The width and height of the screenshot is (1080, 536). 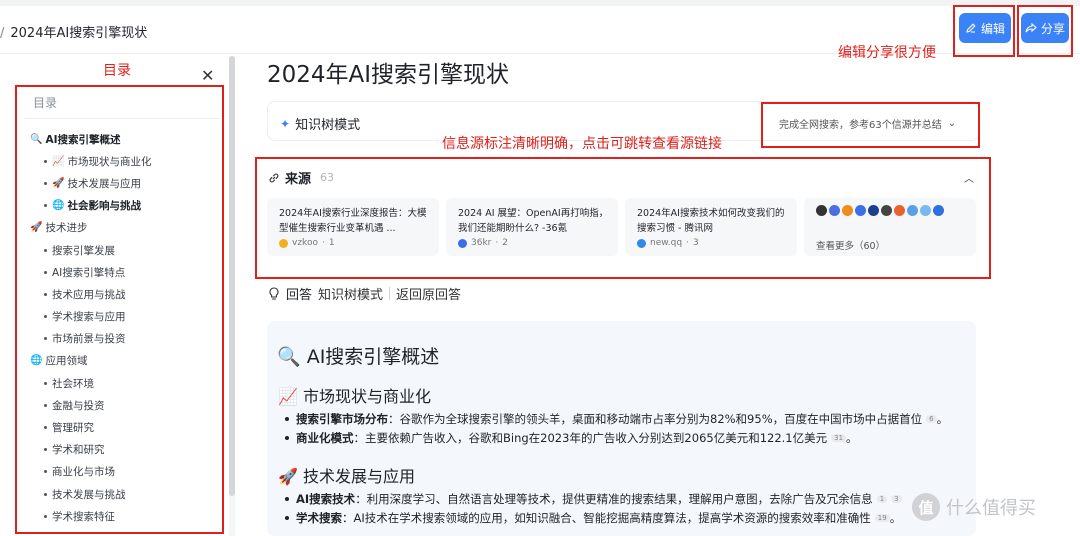 I want to click on knowledge-tree-tab: 知识树模式, so click(x=350, y=293).